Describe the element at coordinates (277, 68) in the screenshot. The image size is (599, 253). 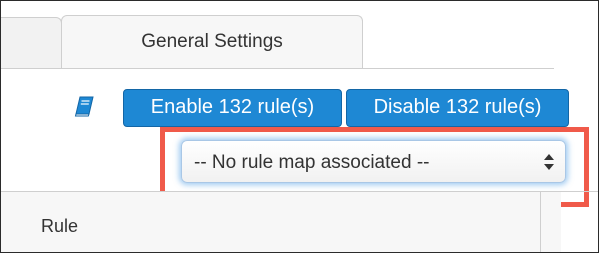
I see `tab-divider` at that location.